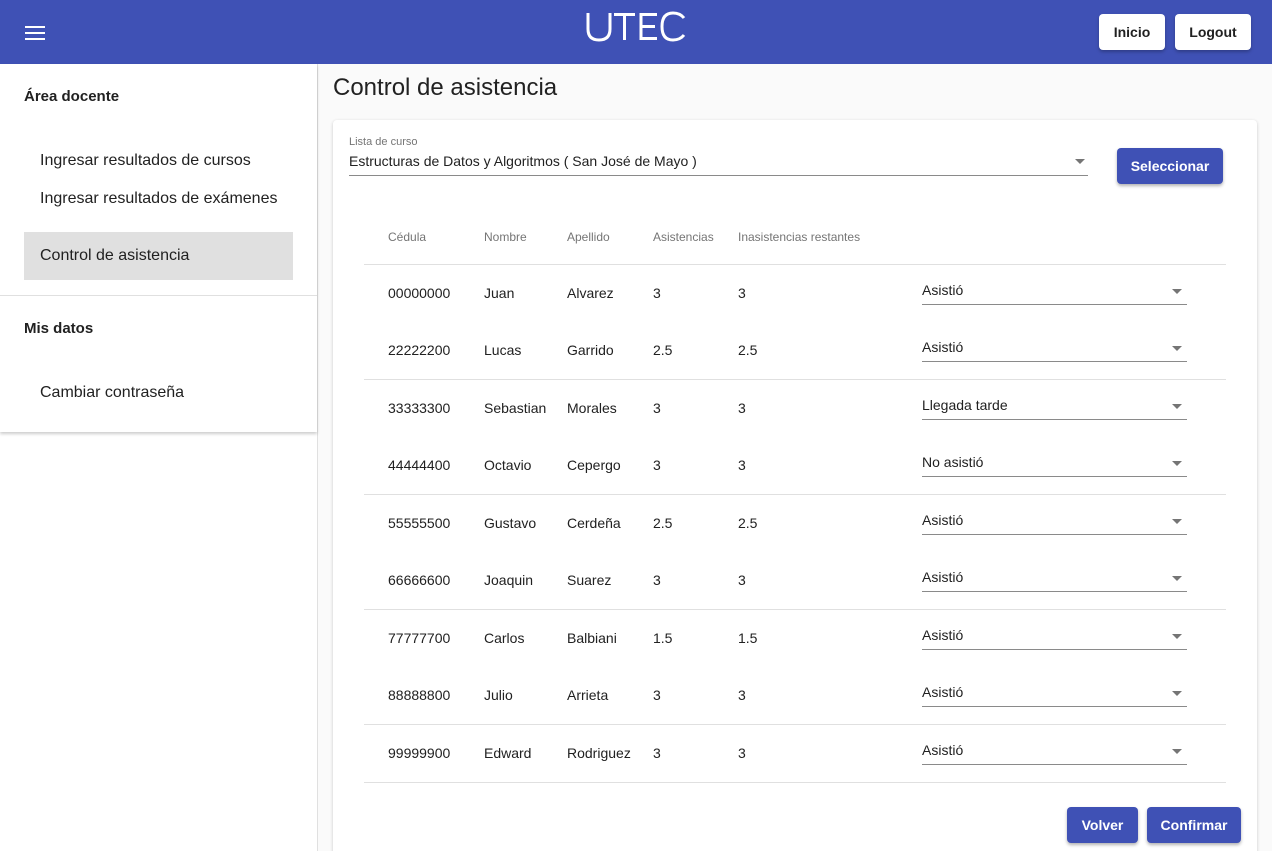 The height and width of the screenshot is (851, 1272). Describe the element at coordinates (498, 694) in the screenshot. I see `nombre-cell: Julio` at that location.